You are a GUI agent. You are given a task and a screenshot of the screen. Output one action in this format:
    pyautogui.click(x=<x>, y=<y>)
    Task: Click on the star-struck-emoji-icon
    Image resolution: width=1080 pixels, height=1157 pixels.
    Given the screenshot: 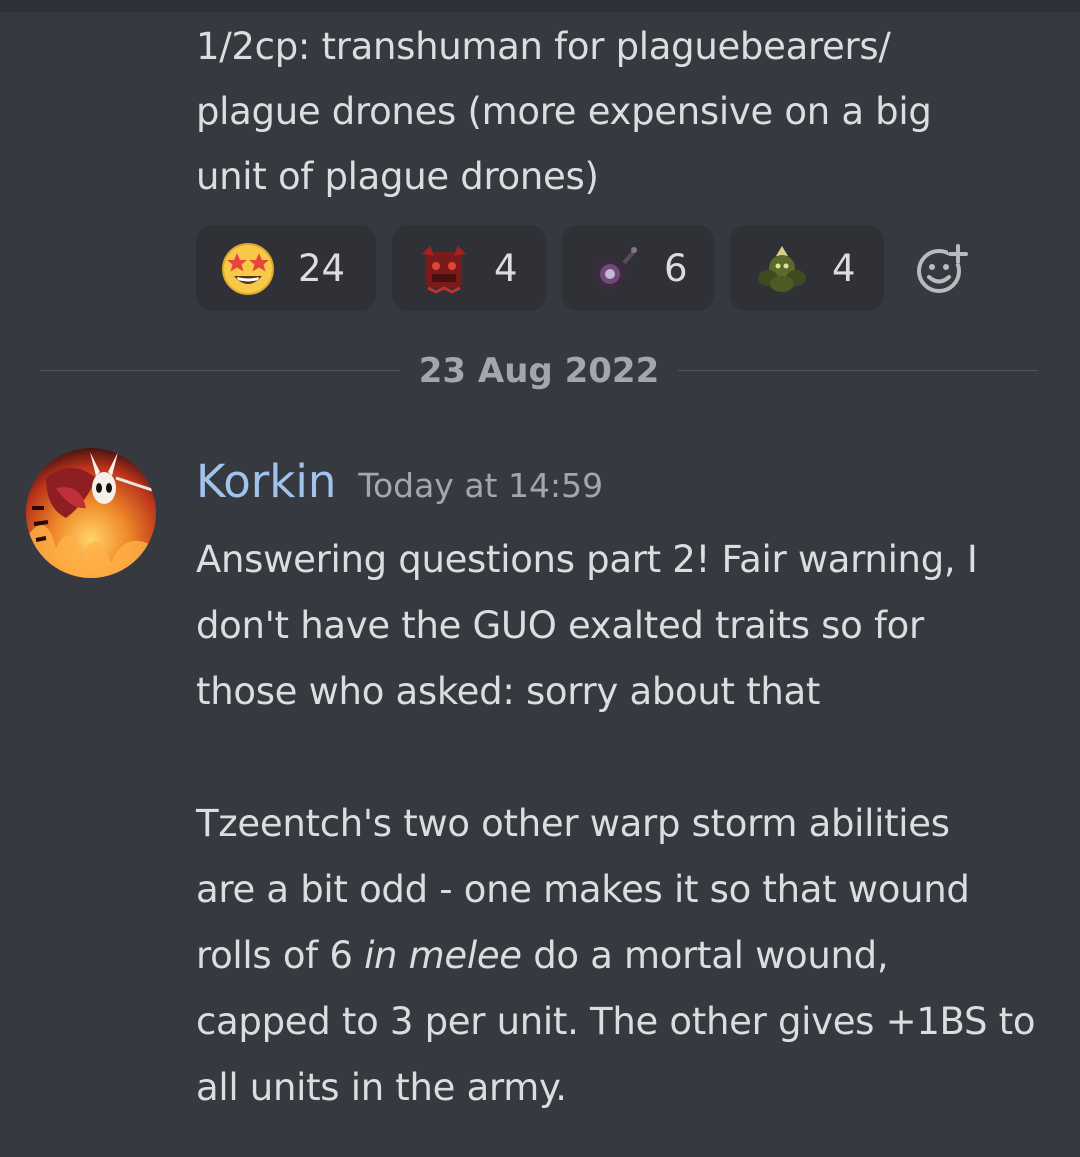 What is the action you would take?
    pyautogui.click(x=248, y=269)
    